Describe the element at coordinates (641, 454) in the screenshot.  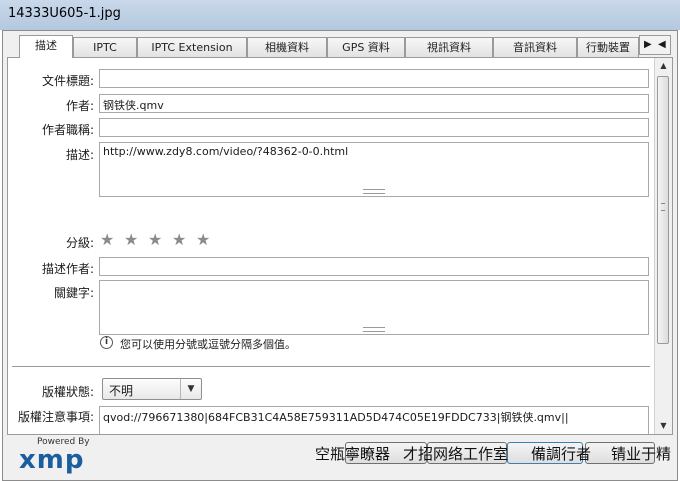
I see `footer-overlay-text: 锖业于精` at that location.